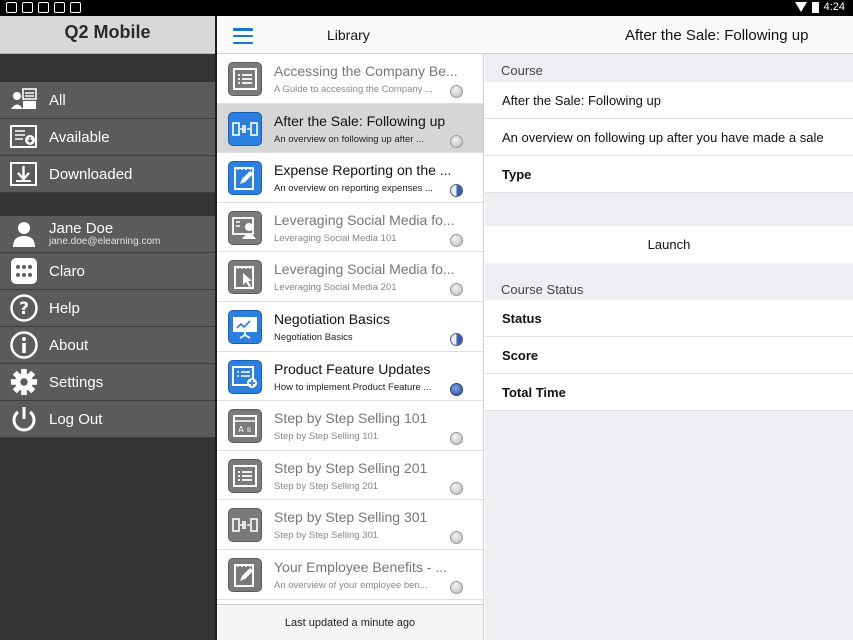 This screenshot has width=853, height=640. What do you see at coordinates (67, 271) in the screenshot?
I see `sidebar-item-label: Claro` at bounding box center [67, 271].